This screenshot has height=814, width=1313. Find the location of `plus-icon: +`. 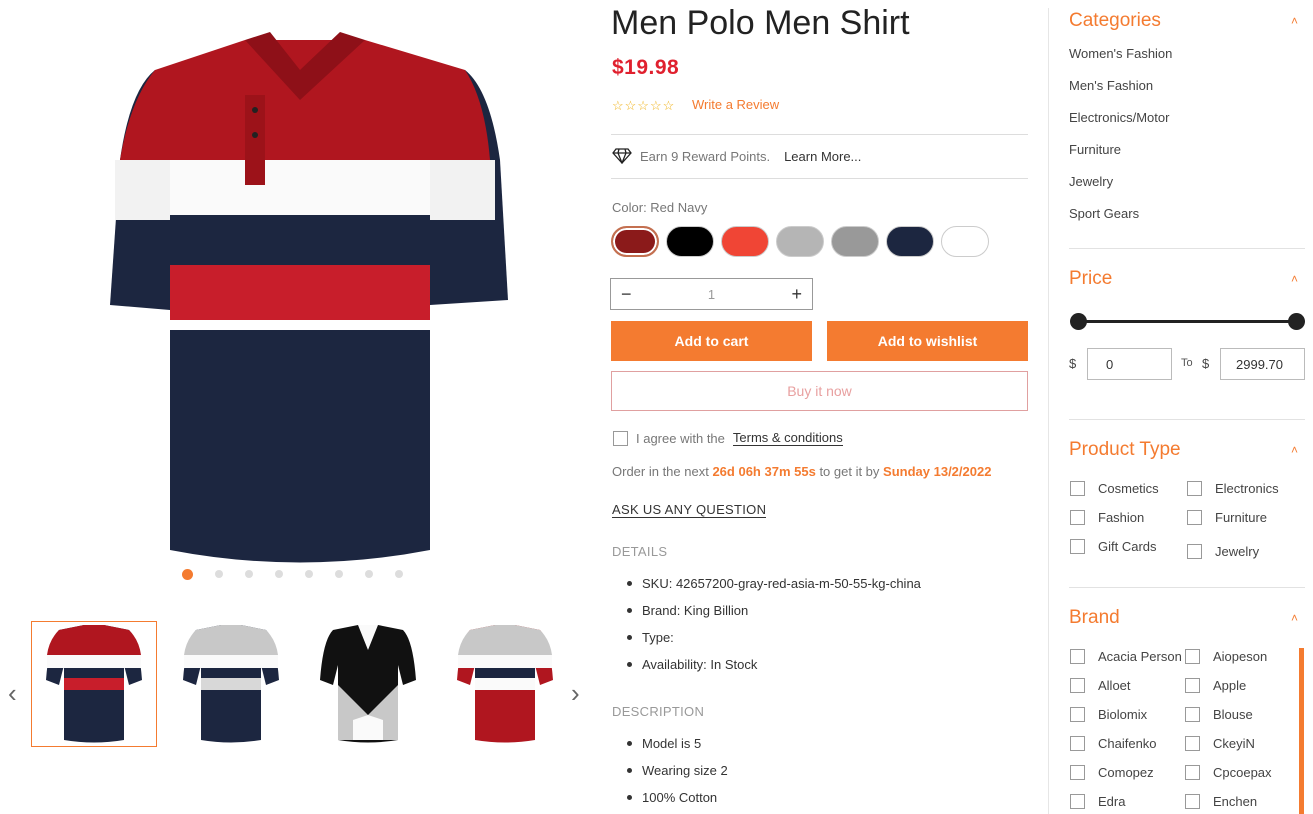

plus-icon: + is located at coordinates (796, 294).